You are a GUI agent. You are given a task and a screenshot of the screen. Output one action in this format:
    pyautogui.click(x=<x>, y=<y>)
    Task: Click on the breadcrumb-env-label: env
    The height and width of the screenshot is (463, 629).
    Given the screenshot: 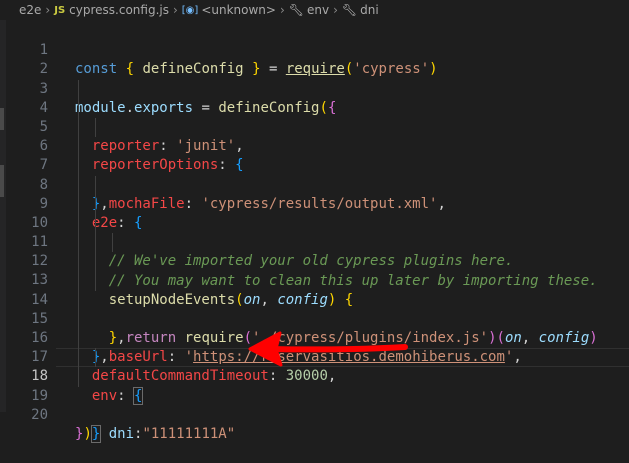 What is the action you would take?
    pyautogui.click(x=318, y=10)
    